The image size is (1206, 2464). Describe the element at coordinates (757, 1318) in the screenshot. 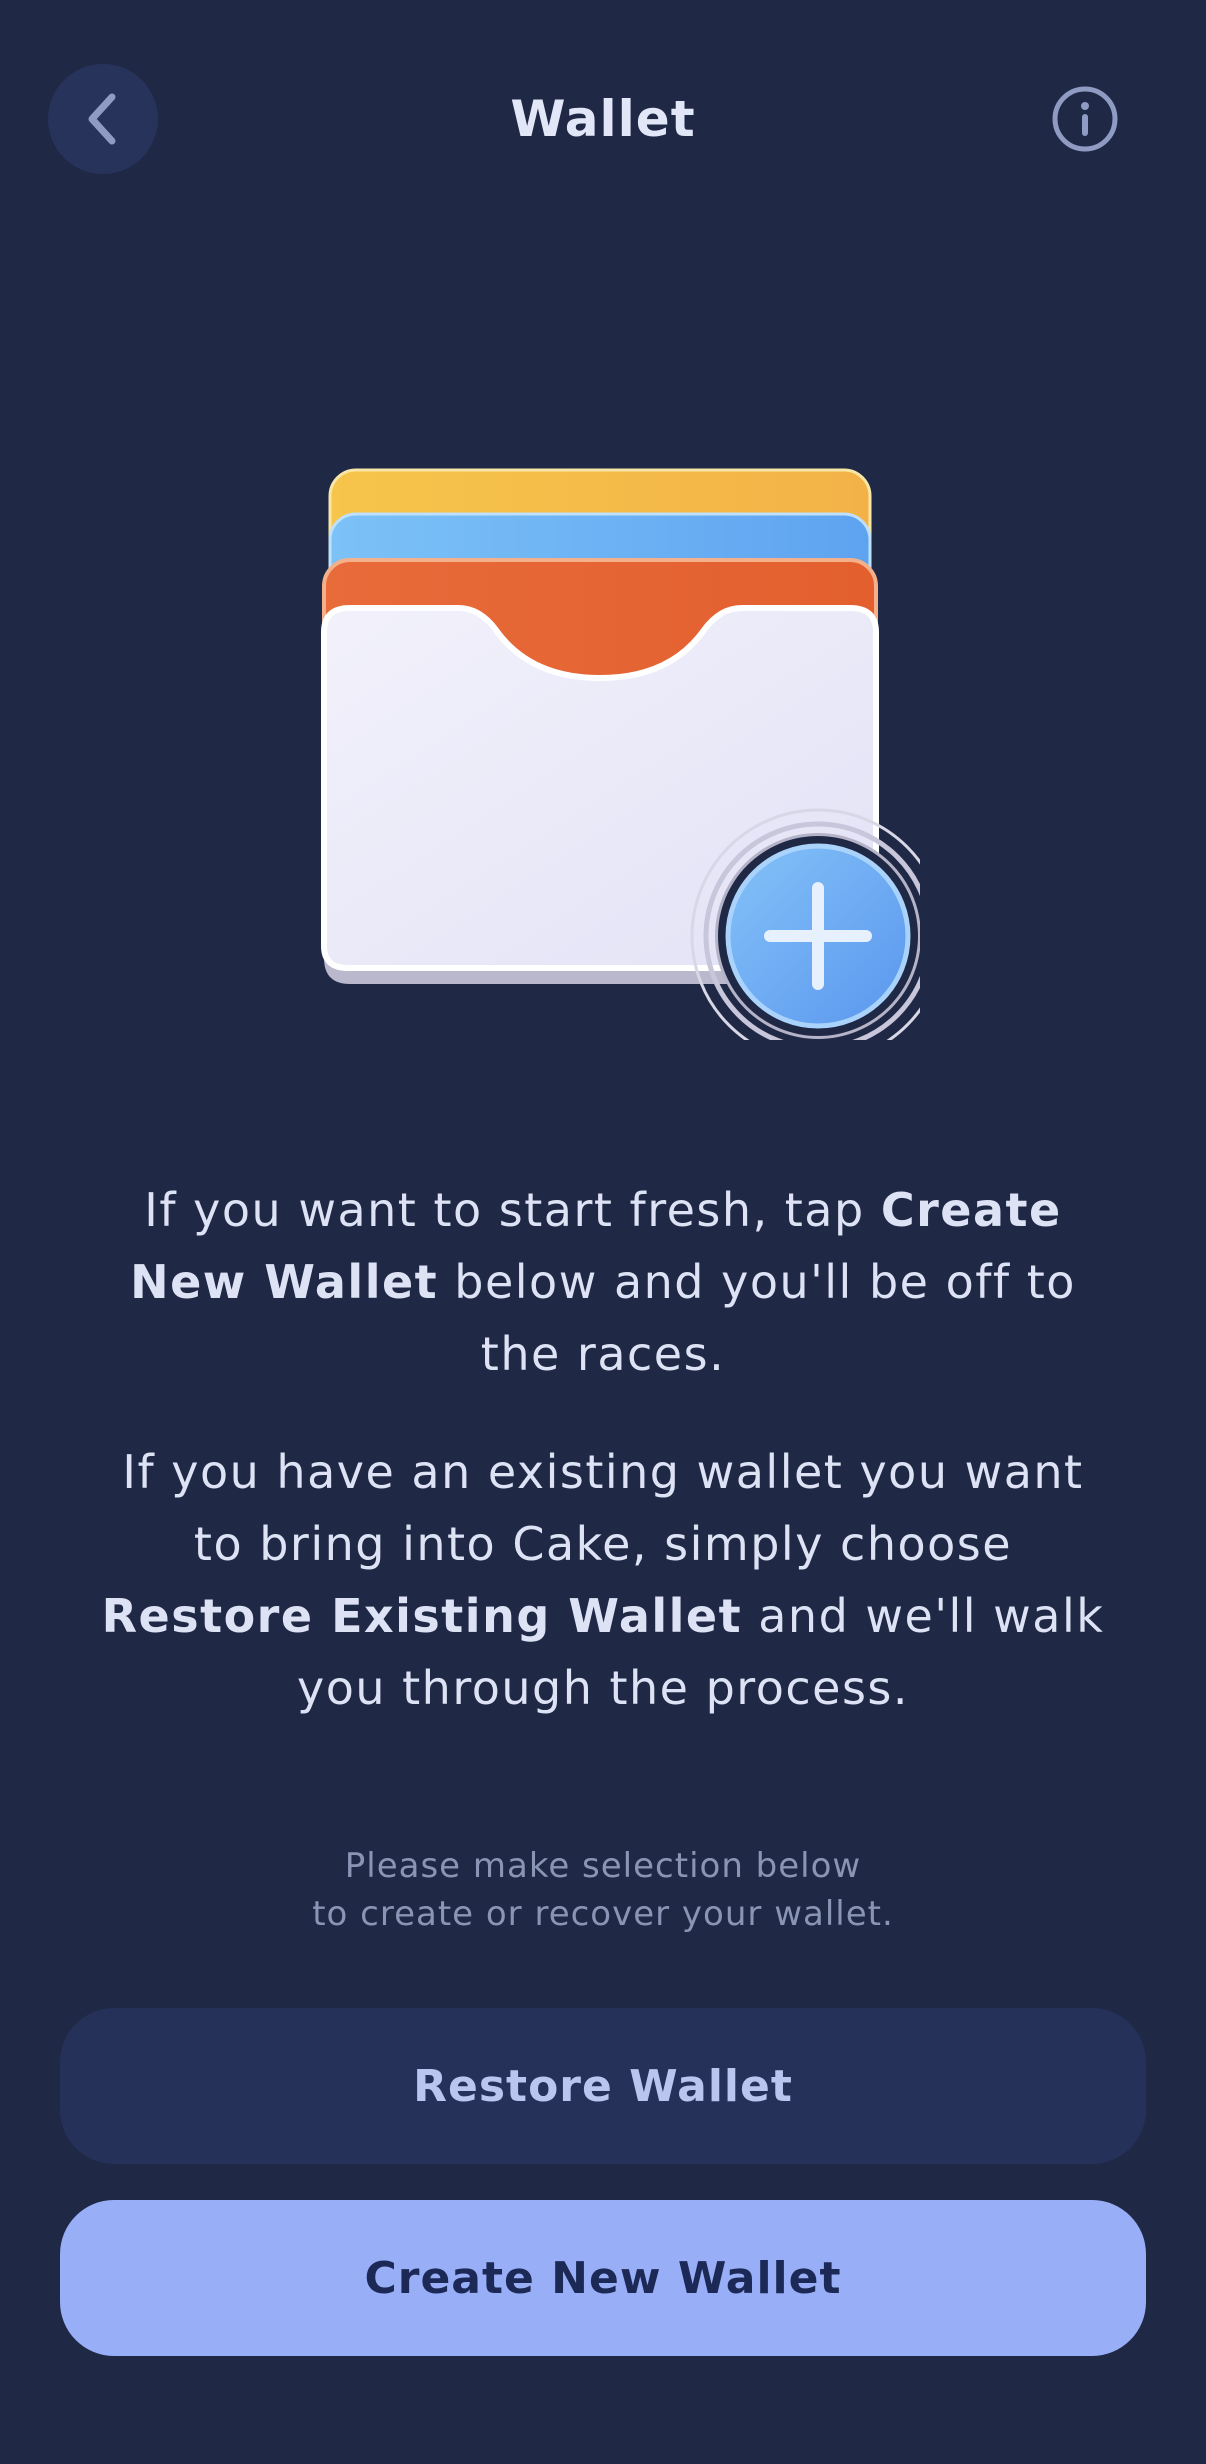

I see `description-text: below and you'll be off to the races.` at that location.